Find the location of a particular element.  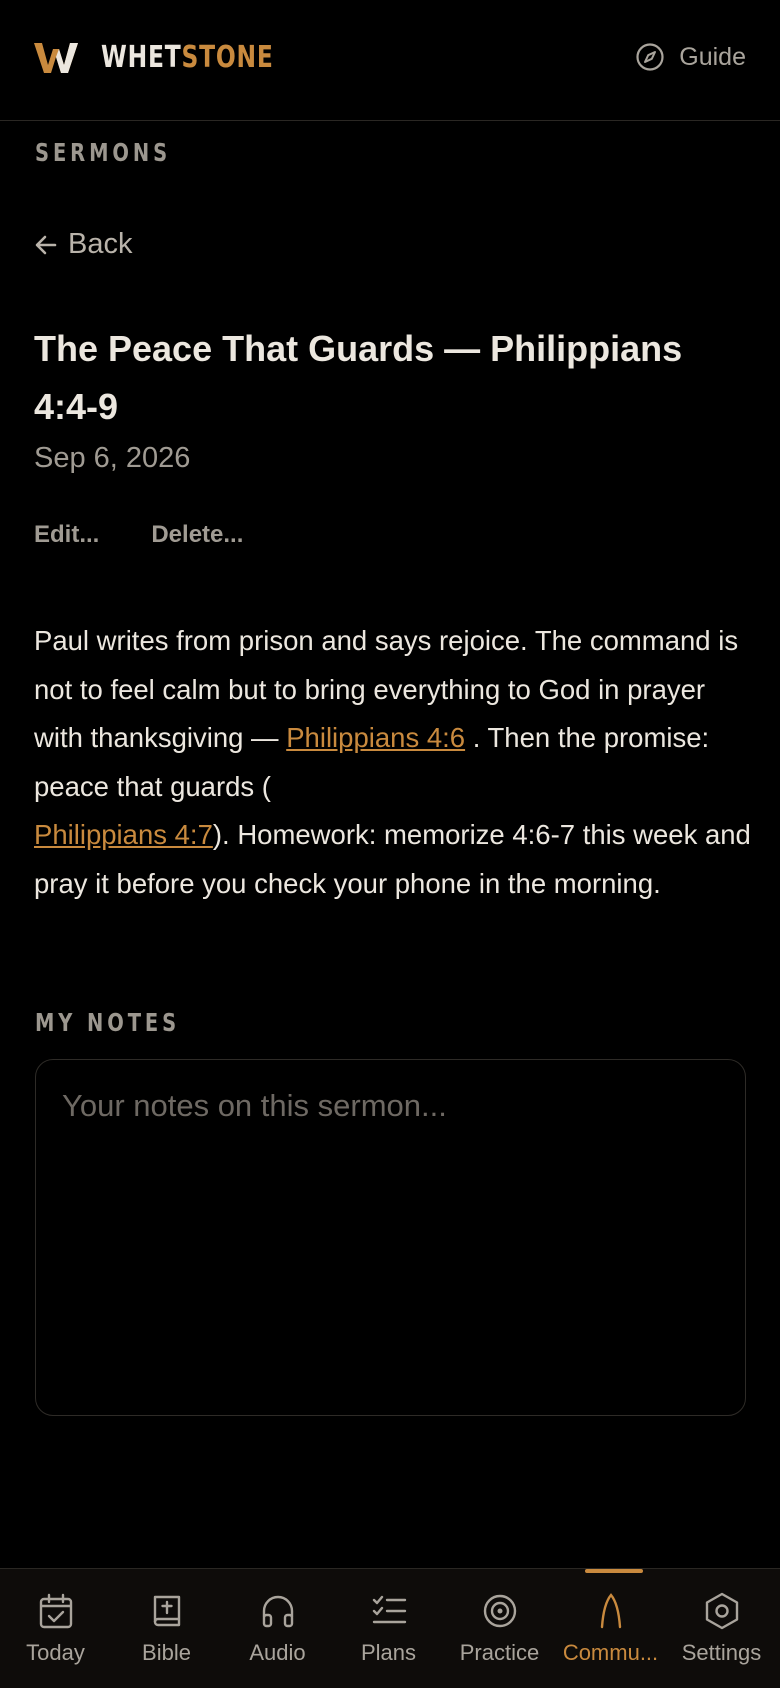

tab-bible: Bible is located at coordinates (166, 1628).